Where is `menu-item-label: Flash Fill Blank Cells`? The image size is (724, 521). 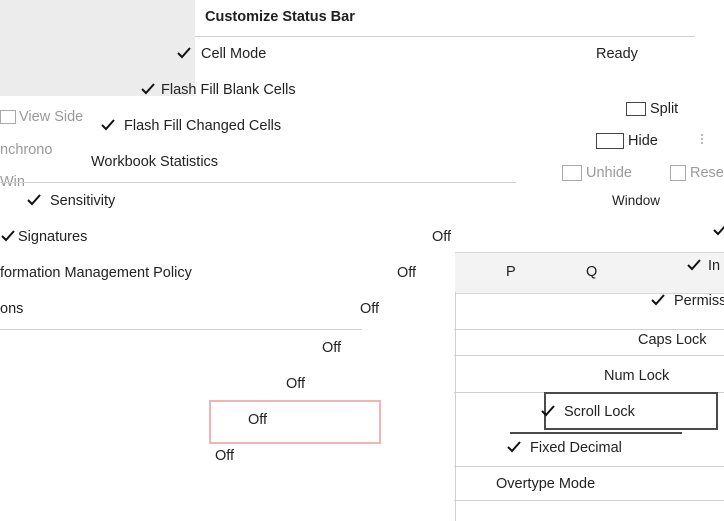
menu-item-label: Flash Fill Blank Cells is located at coordinates (228, 90).